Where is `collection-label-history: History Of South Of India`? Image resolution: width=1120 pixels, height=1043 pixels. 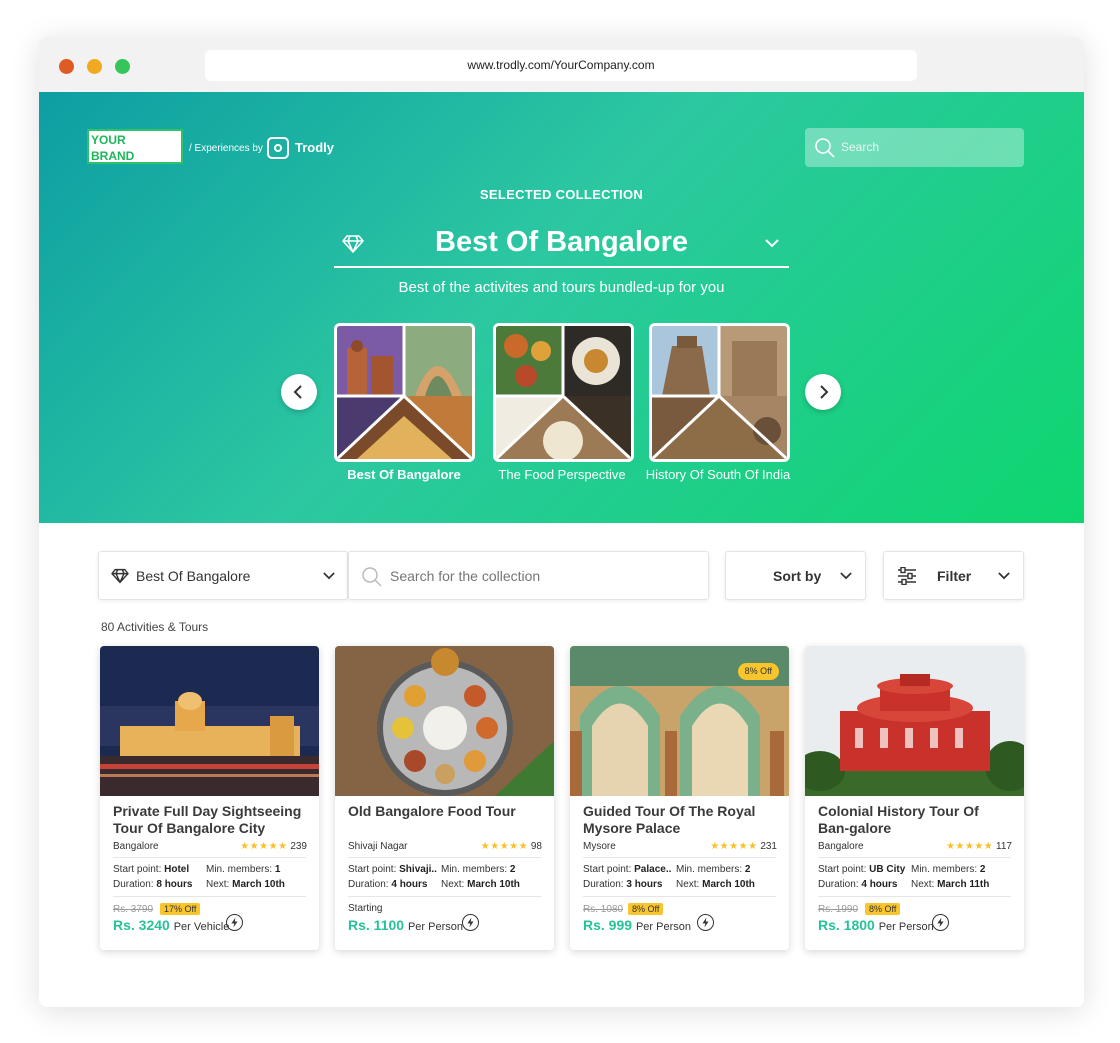
collection-label-history: History Of South Of India is located at coordinates (718, 475).